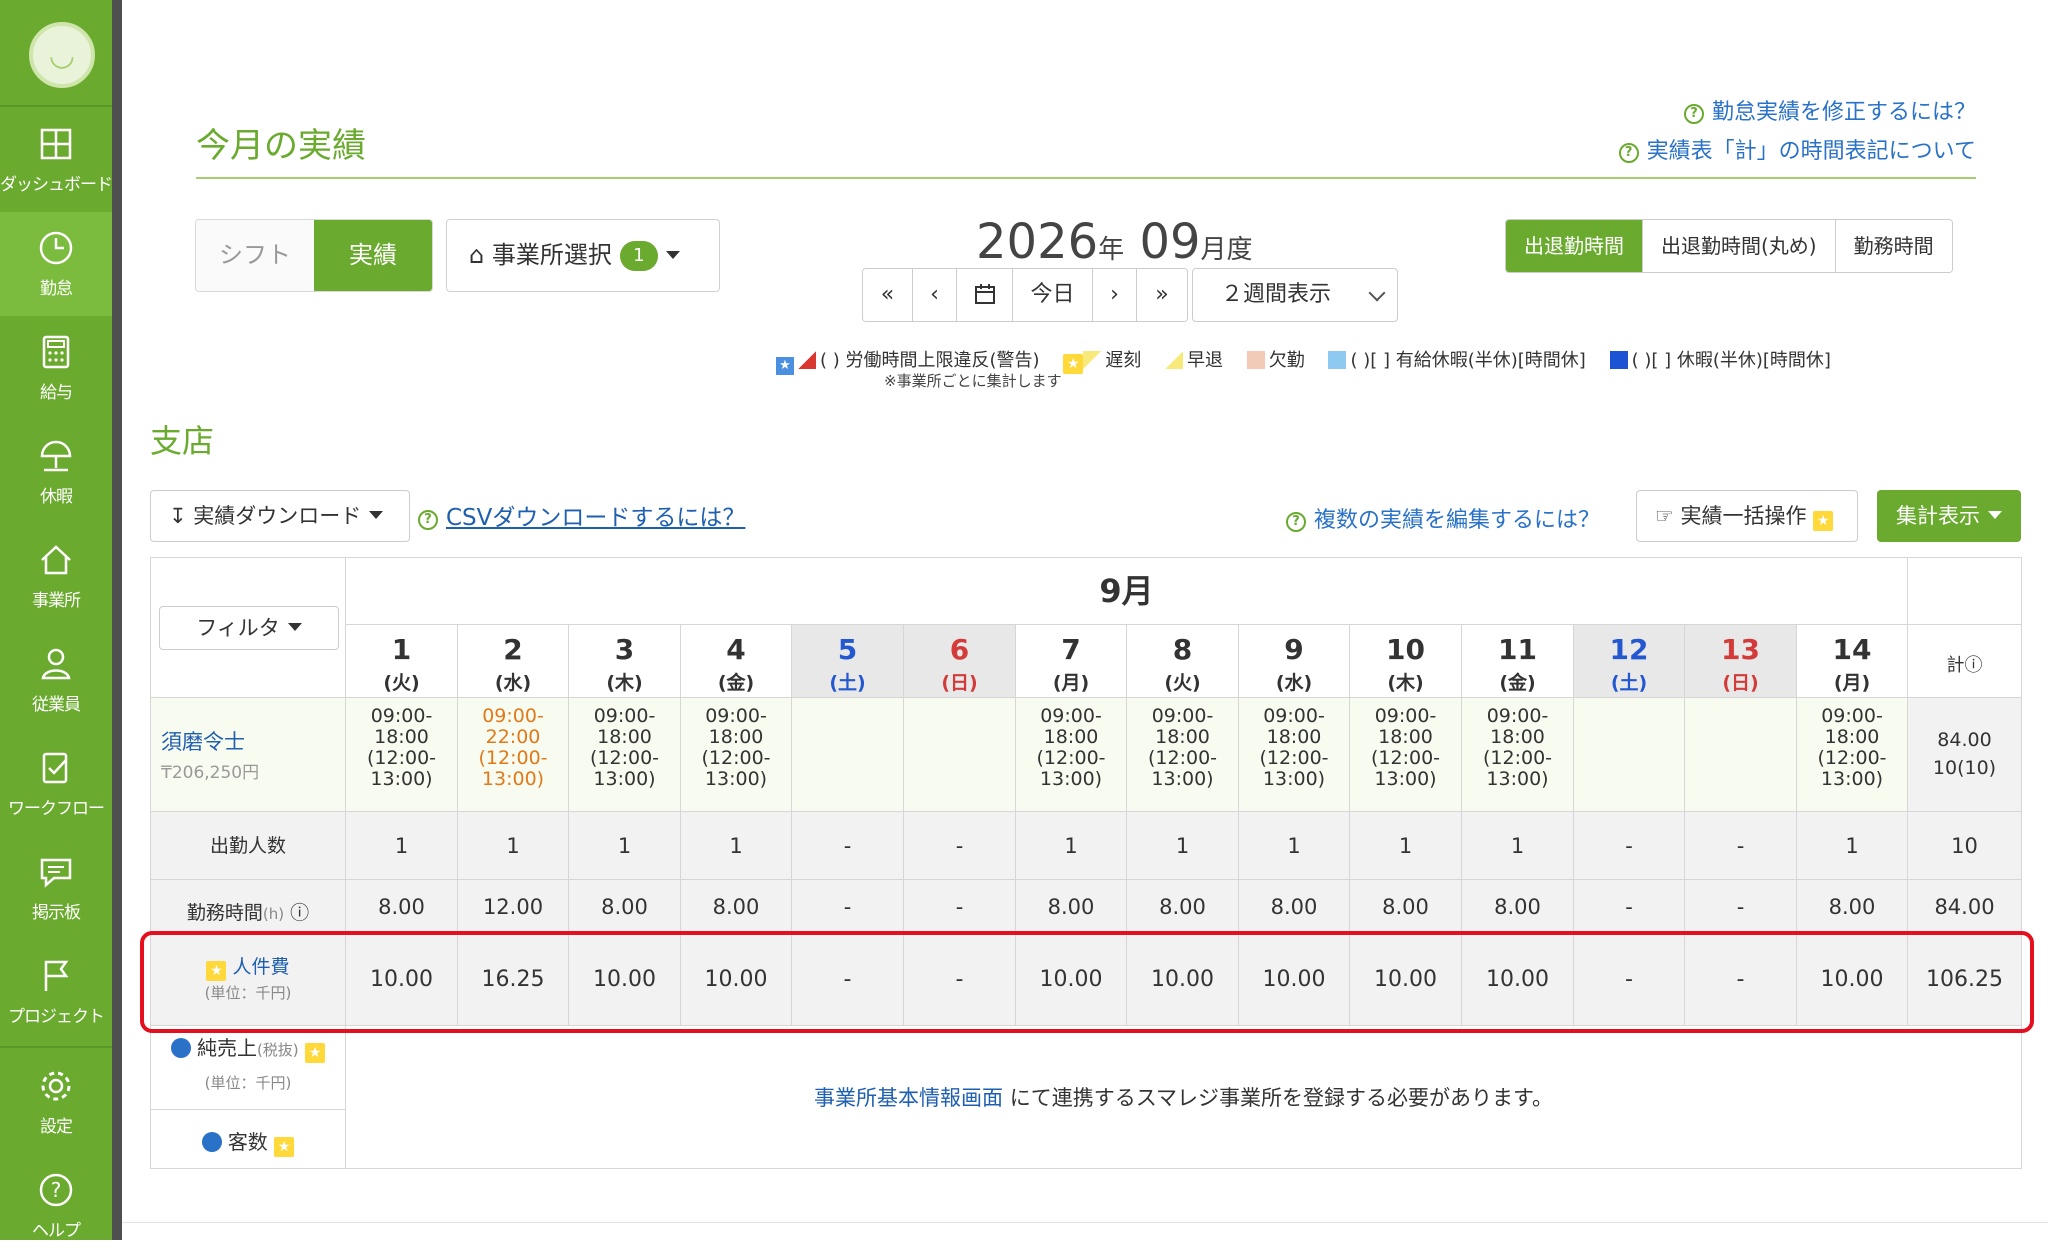 The width and height of the screenshot is (2048, 1258). I want to click on actual-tab: 実績, so click(373, 255).